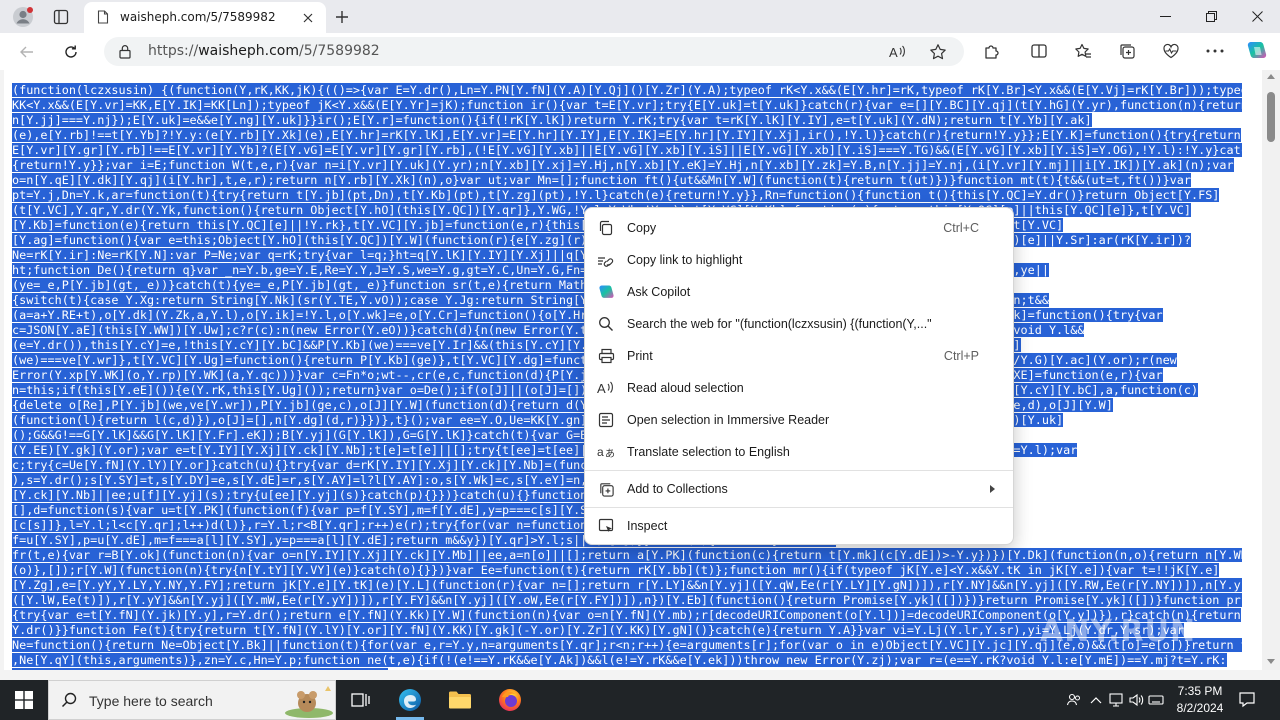 The width and height of the screenshot is (1280, 720). I want to click on url-path: /5/7589982, so click(339, 51).